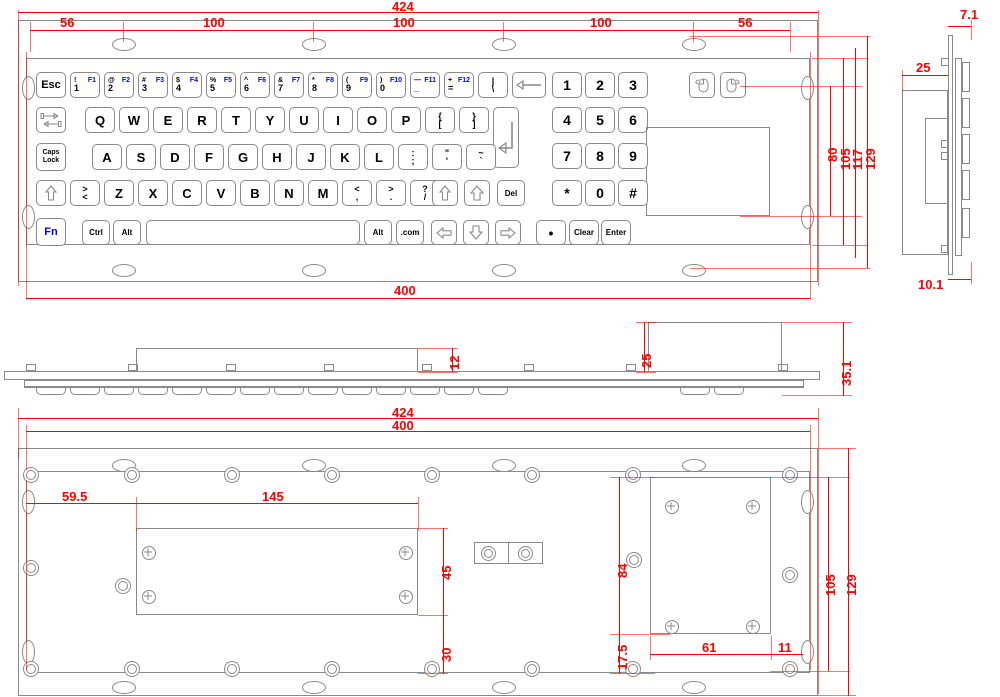 The height and width of the screenshot is (697, 1000). Describe the element at coordinates (209, 157) in the screenshot. I see `key-f: F` at that location.